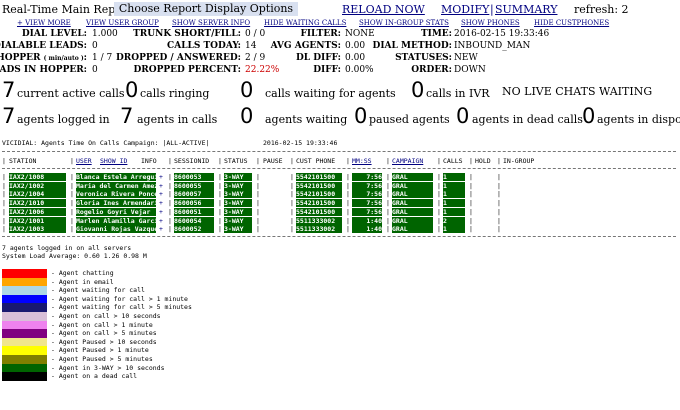  I want to click on filter-value: NONE, so click(360, 34).